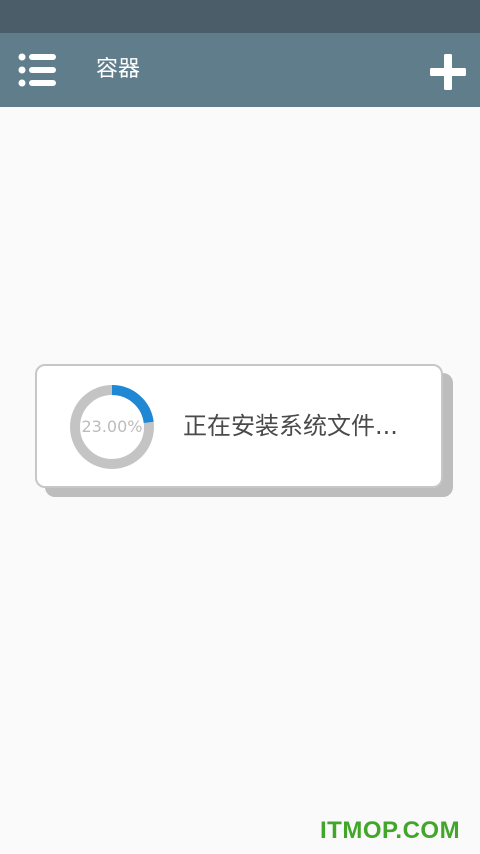 The image size is (480, 854). Describe the element at coordinates (390, 830) in the screenshot. I see `watermark: ITMOP.COM` at that location.